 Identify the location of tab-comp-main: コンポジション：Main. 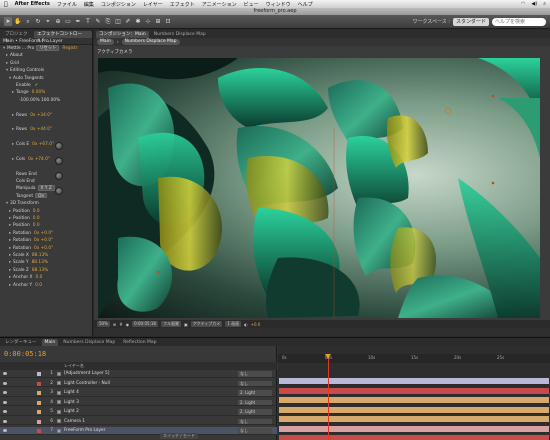
(122, 34).